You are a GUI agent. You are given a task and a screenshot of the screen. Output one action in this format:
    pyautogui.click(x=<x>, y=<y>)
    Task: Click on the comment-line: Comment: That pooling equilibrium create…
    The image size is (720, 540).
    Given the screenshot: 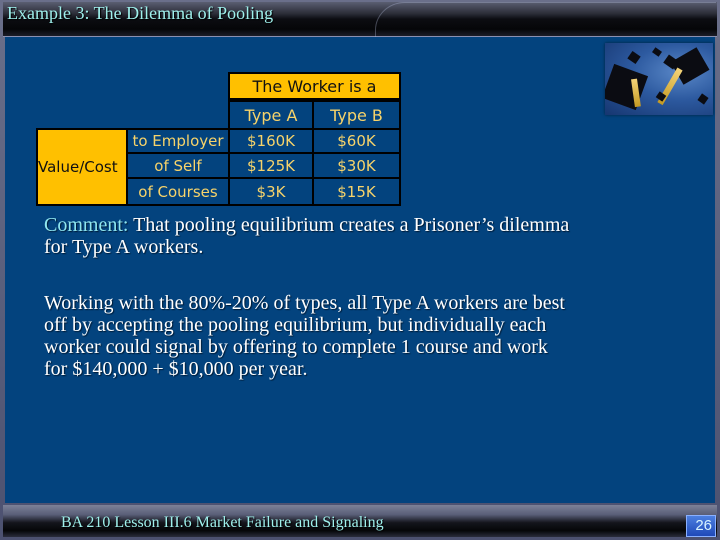 What is the action you would take?
    pyautogui.click(x=369, y=225)
    